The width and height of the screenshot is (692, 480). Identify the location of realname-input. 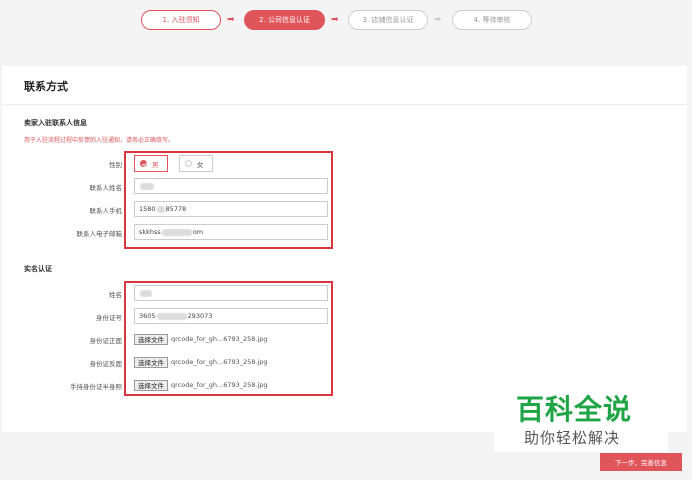
(231, 293).